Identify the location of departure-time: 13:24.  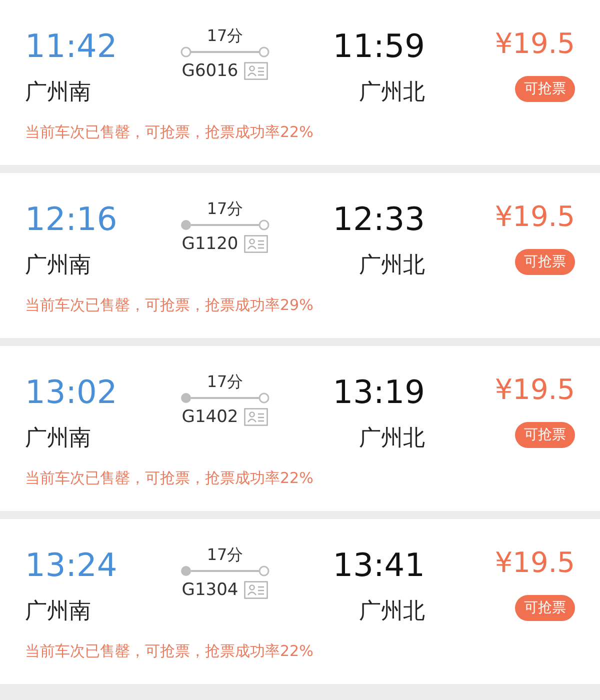
(71, 565).